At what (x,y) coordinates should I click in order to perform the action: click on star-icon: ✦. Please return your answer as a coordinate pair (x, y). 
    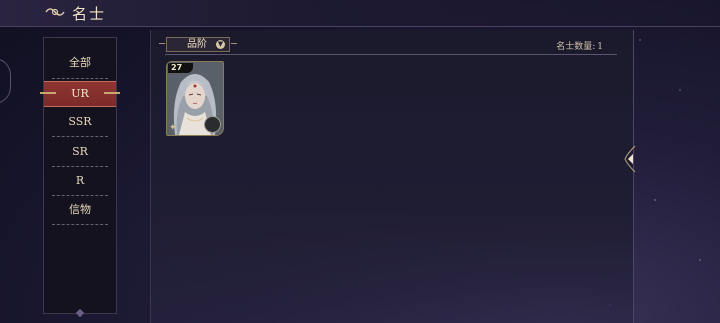
    Looking at the image, I should click on (173, 128).